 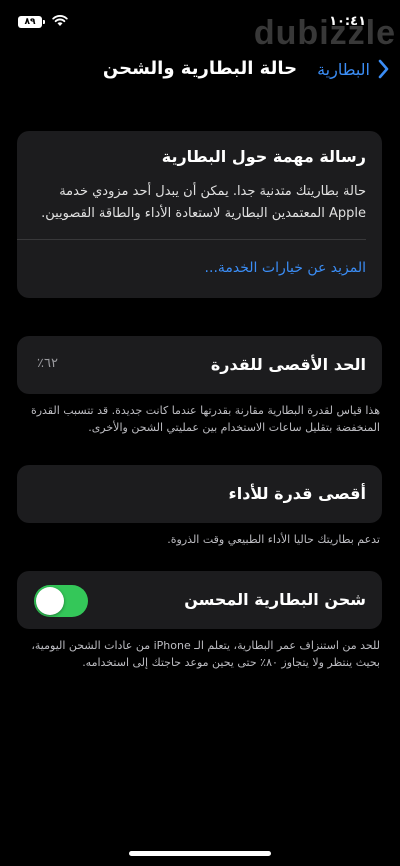 I want to click on maximum-capacity-value: ٦٢٪, so click(x=47, y=363).